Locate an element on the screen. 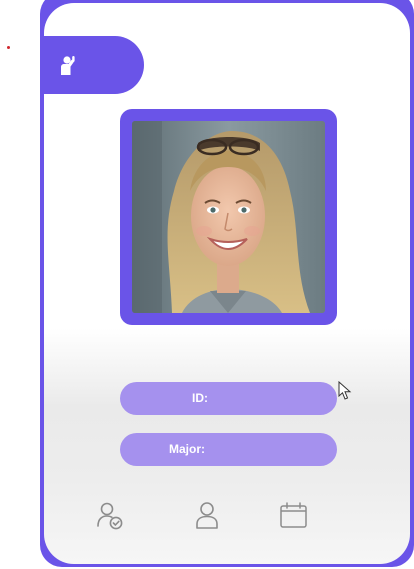  id-label: ID: is located at coordinates (200, 398).